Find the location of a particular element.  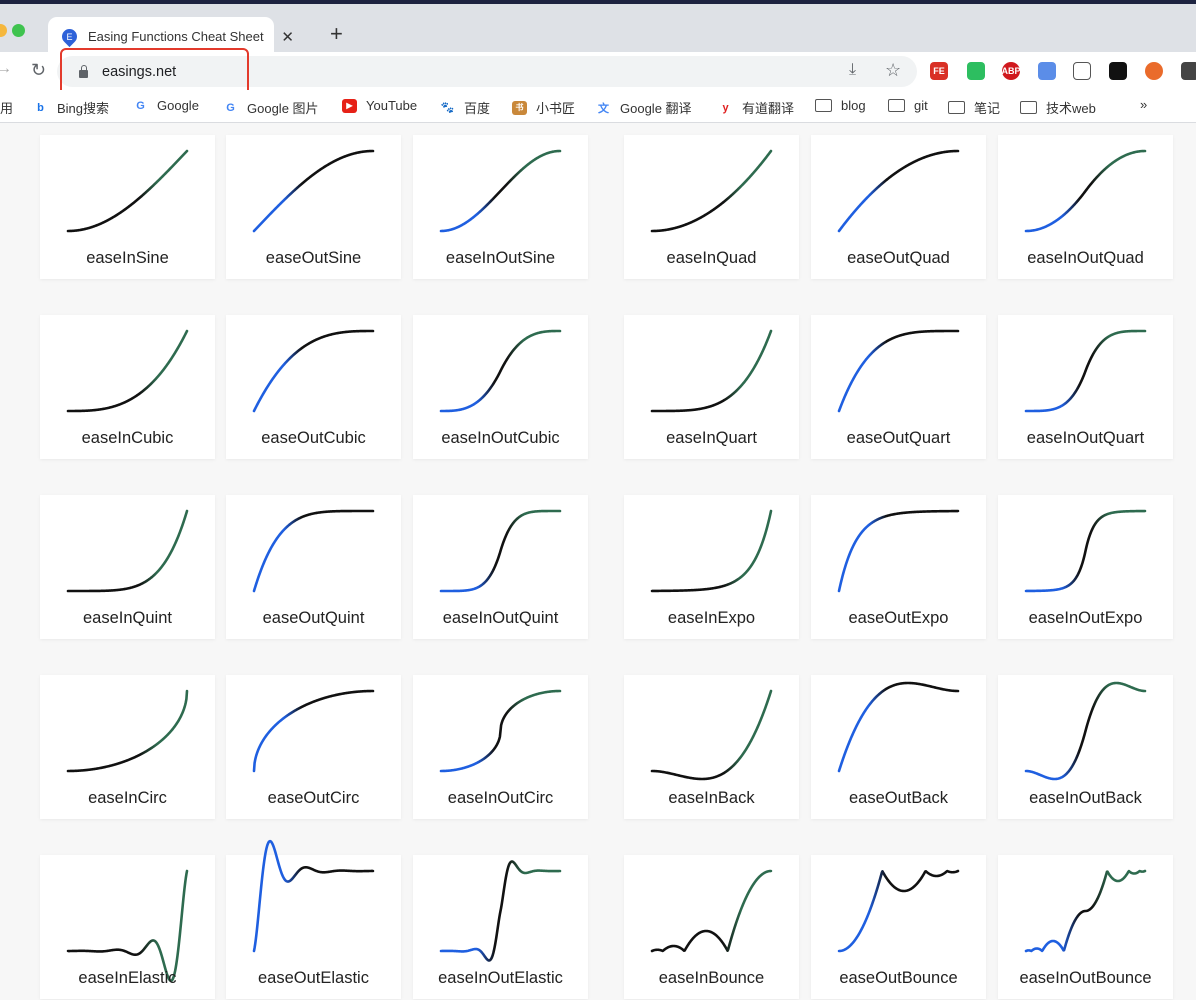

easing-name: easeInOutQuart is located at coordinates (1085, 438).